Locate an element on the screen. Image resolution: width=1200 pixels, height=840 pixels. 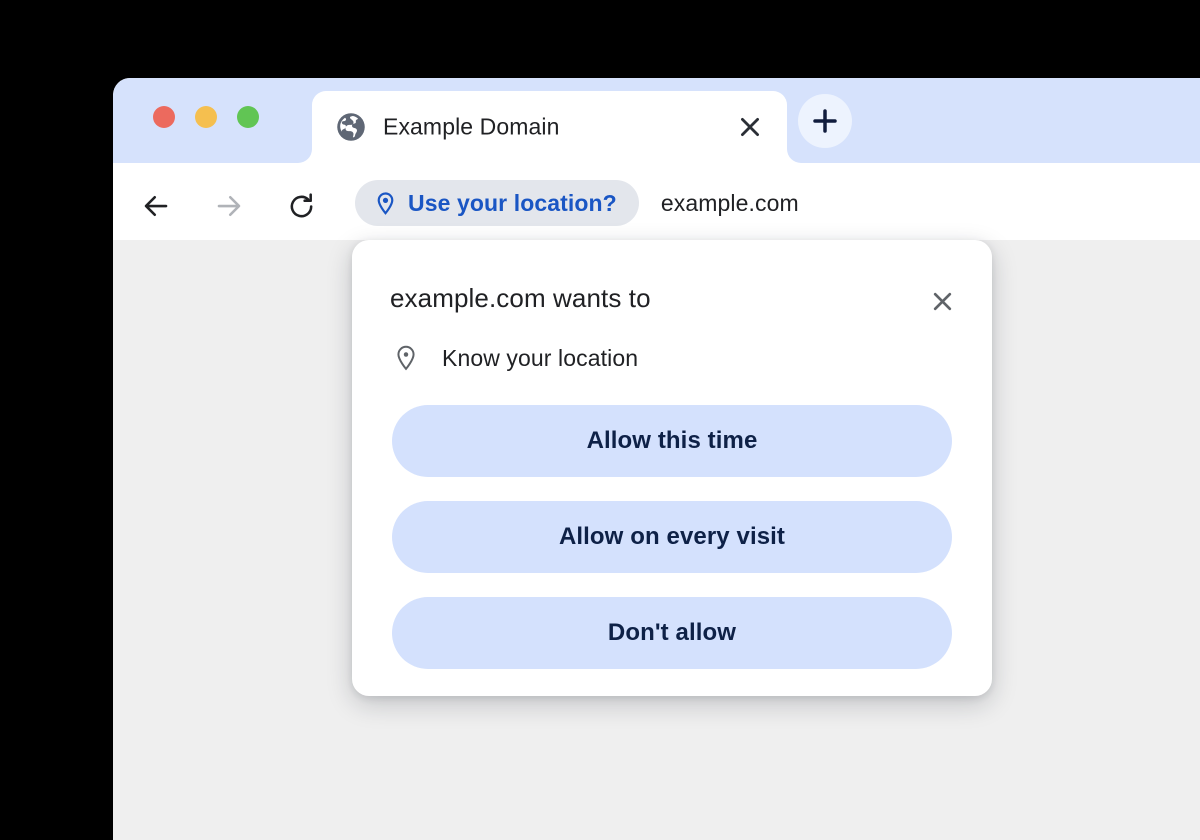
close-window-button is located at coordinates (164, 117).